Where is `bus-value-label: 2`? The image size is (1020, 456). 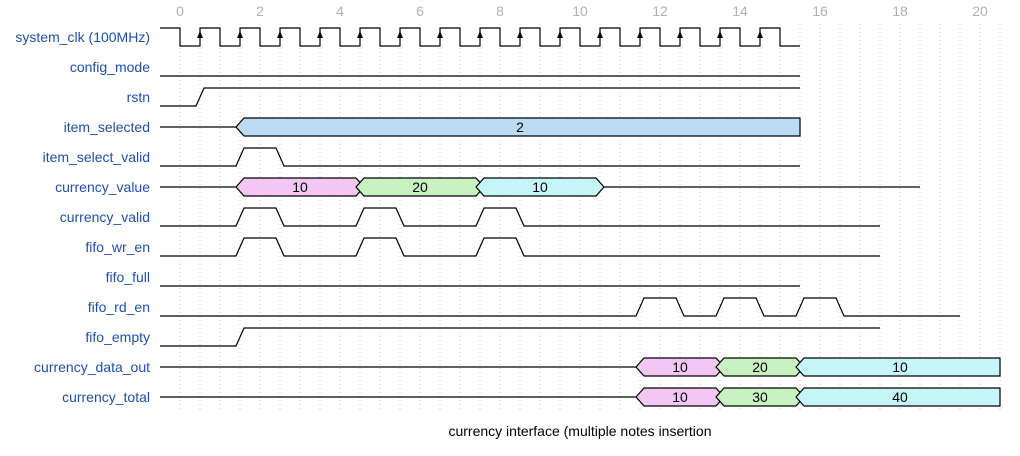 bus-value-label: 2 is located at coordinates (520, 127).